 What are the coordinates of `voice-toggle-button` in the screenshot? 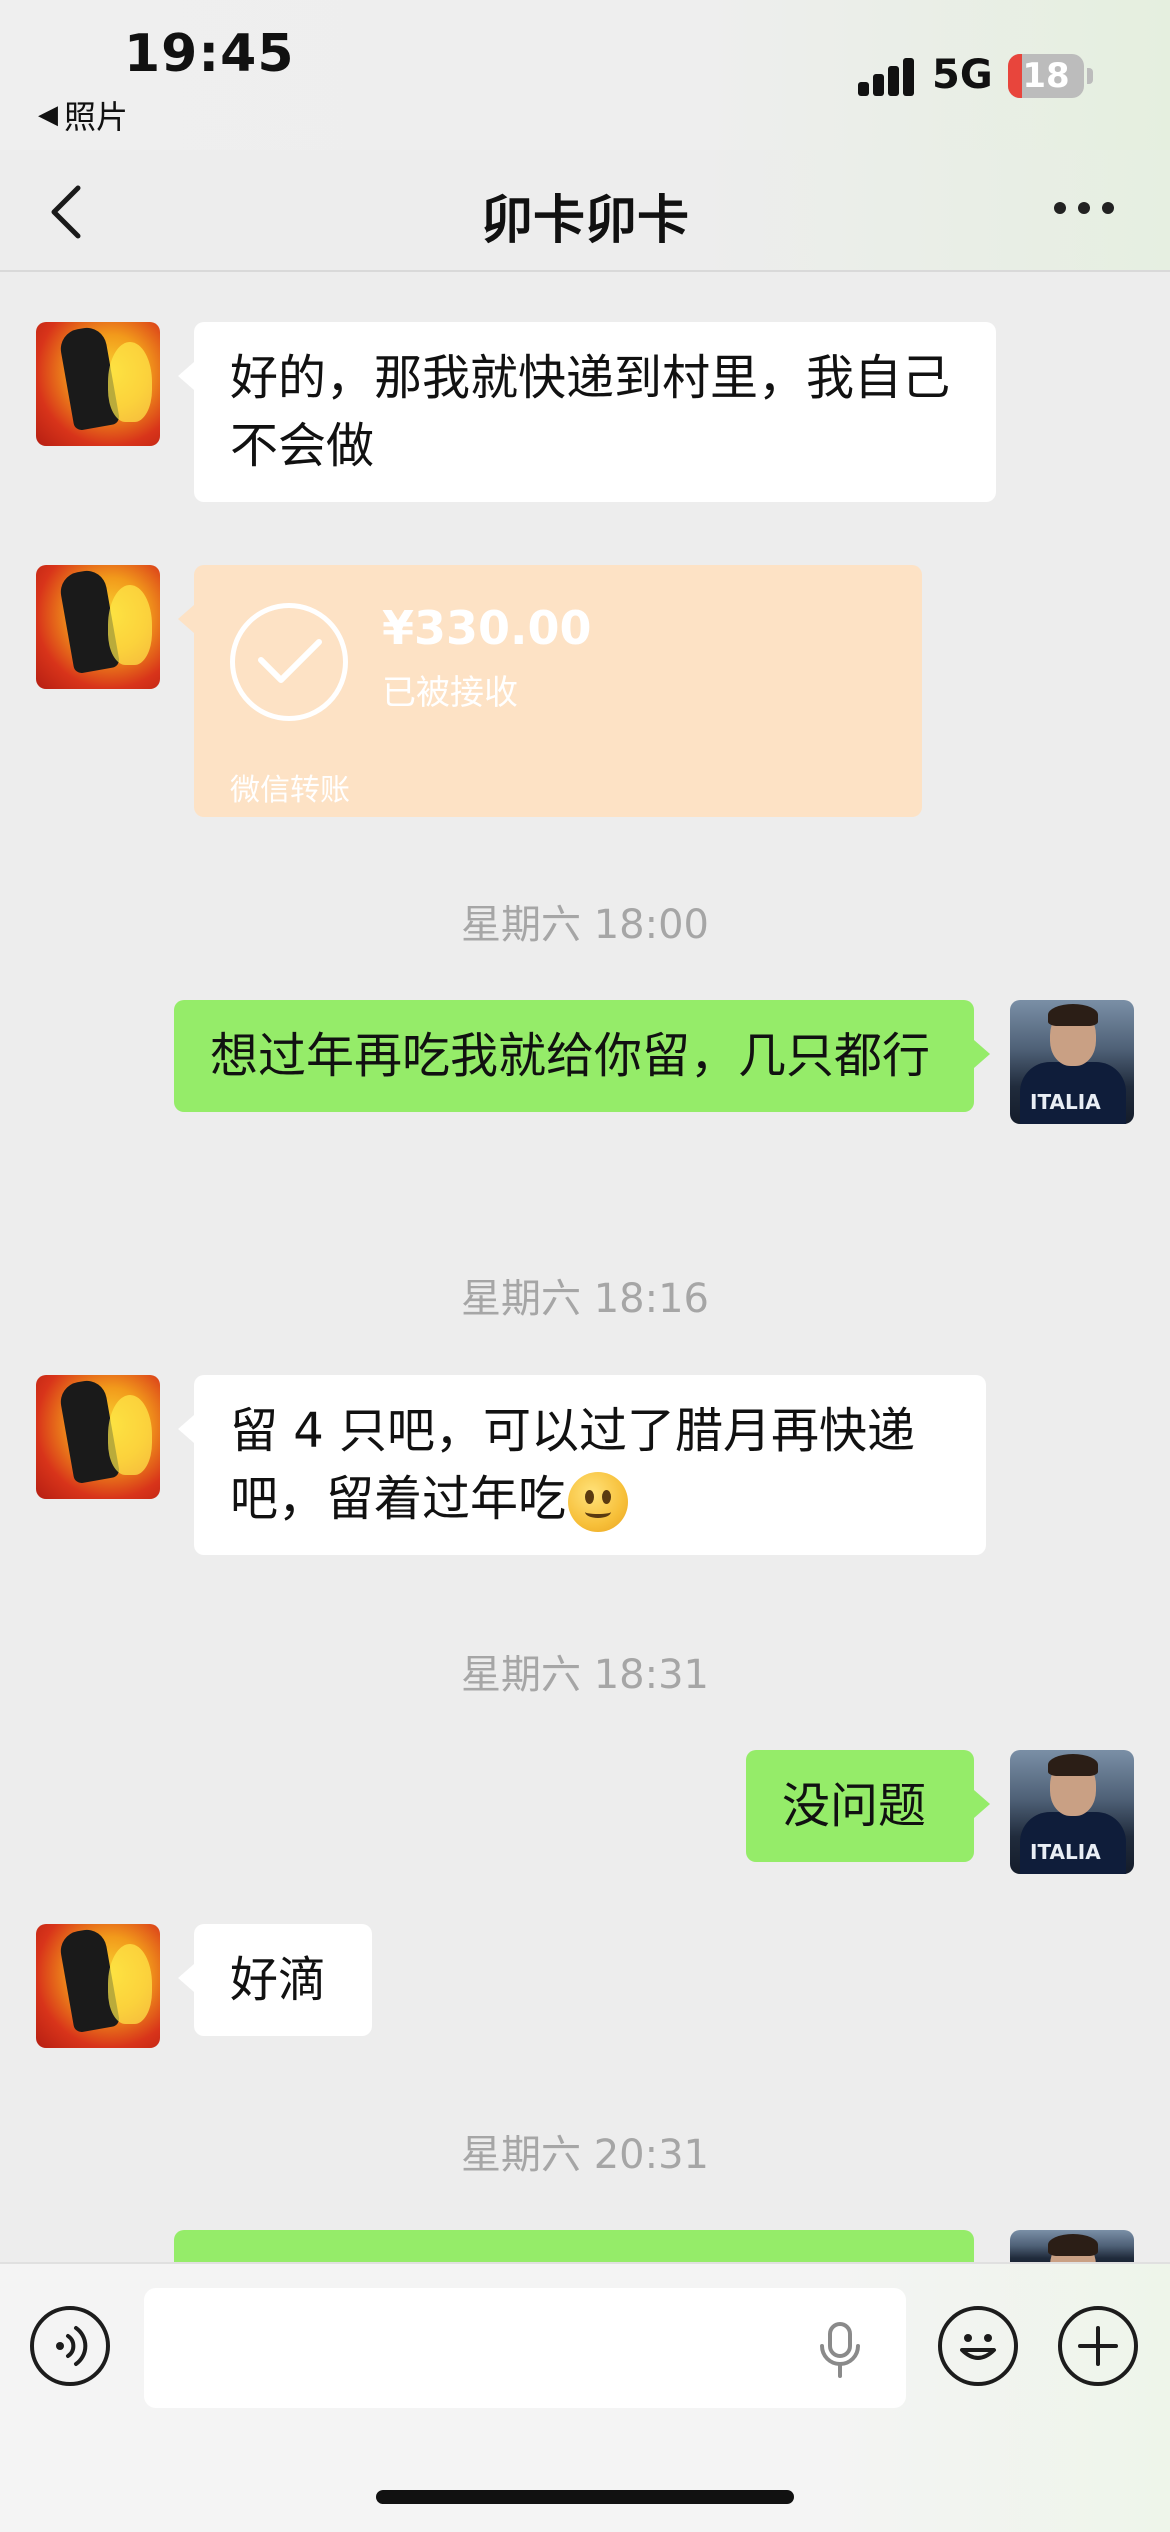 It's located at (70, 2346).